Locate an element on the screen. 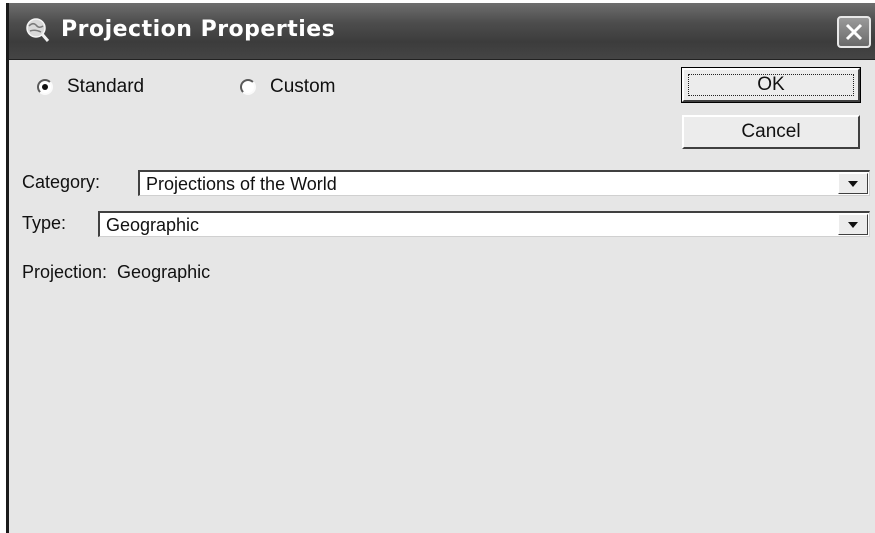 This screenshot has width=875, height=533. close-button is located at coordinates (854, 32).